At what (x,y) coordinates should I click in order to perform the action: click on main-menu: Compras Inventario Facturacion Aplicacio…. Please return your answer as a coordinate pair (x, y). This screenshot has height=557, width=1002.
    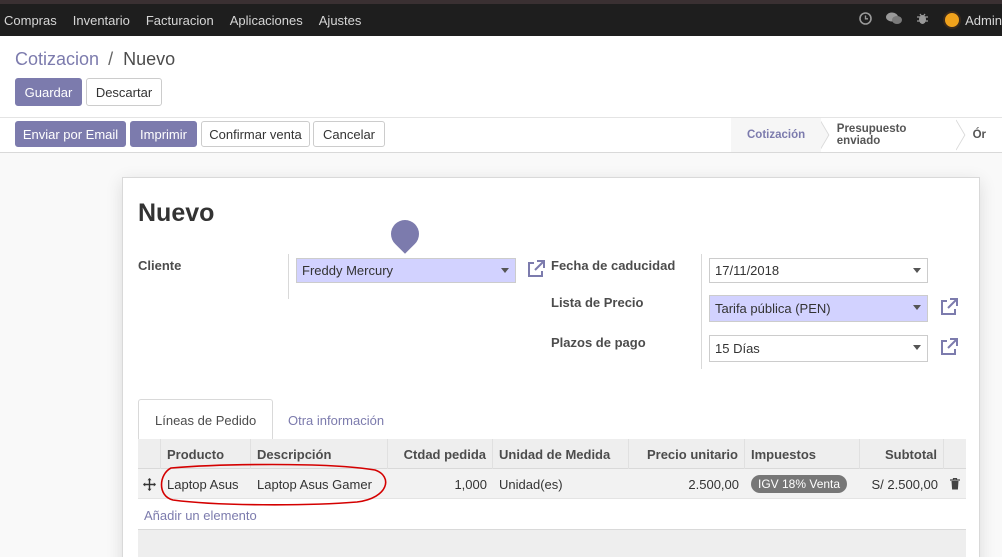
    Looking at the image, I should click on (186, 20).